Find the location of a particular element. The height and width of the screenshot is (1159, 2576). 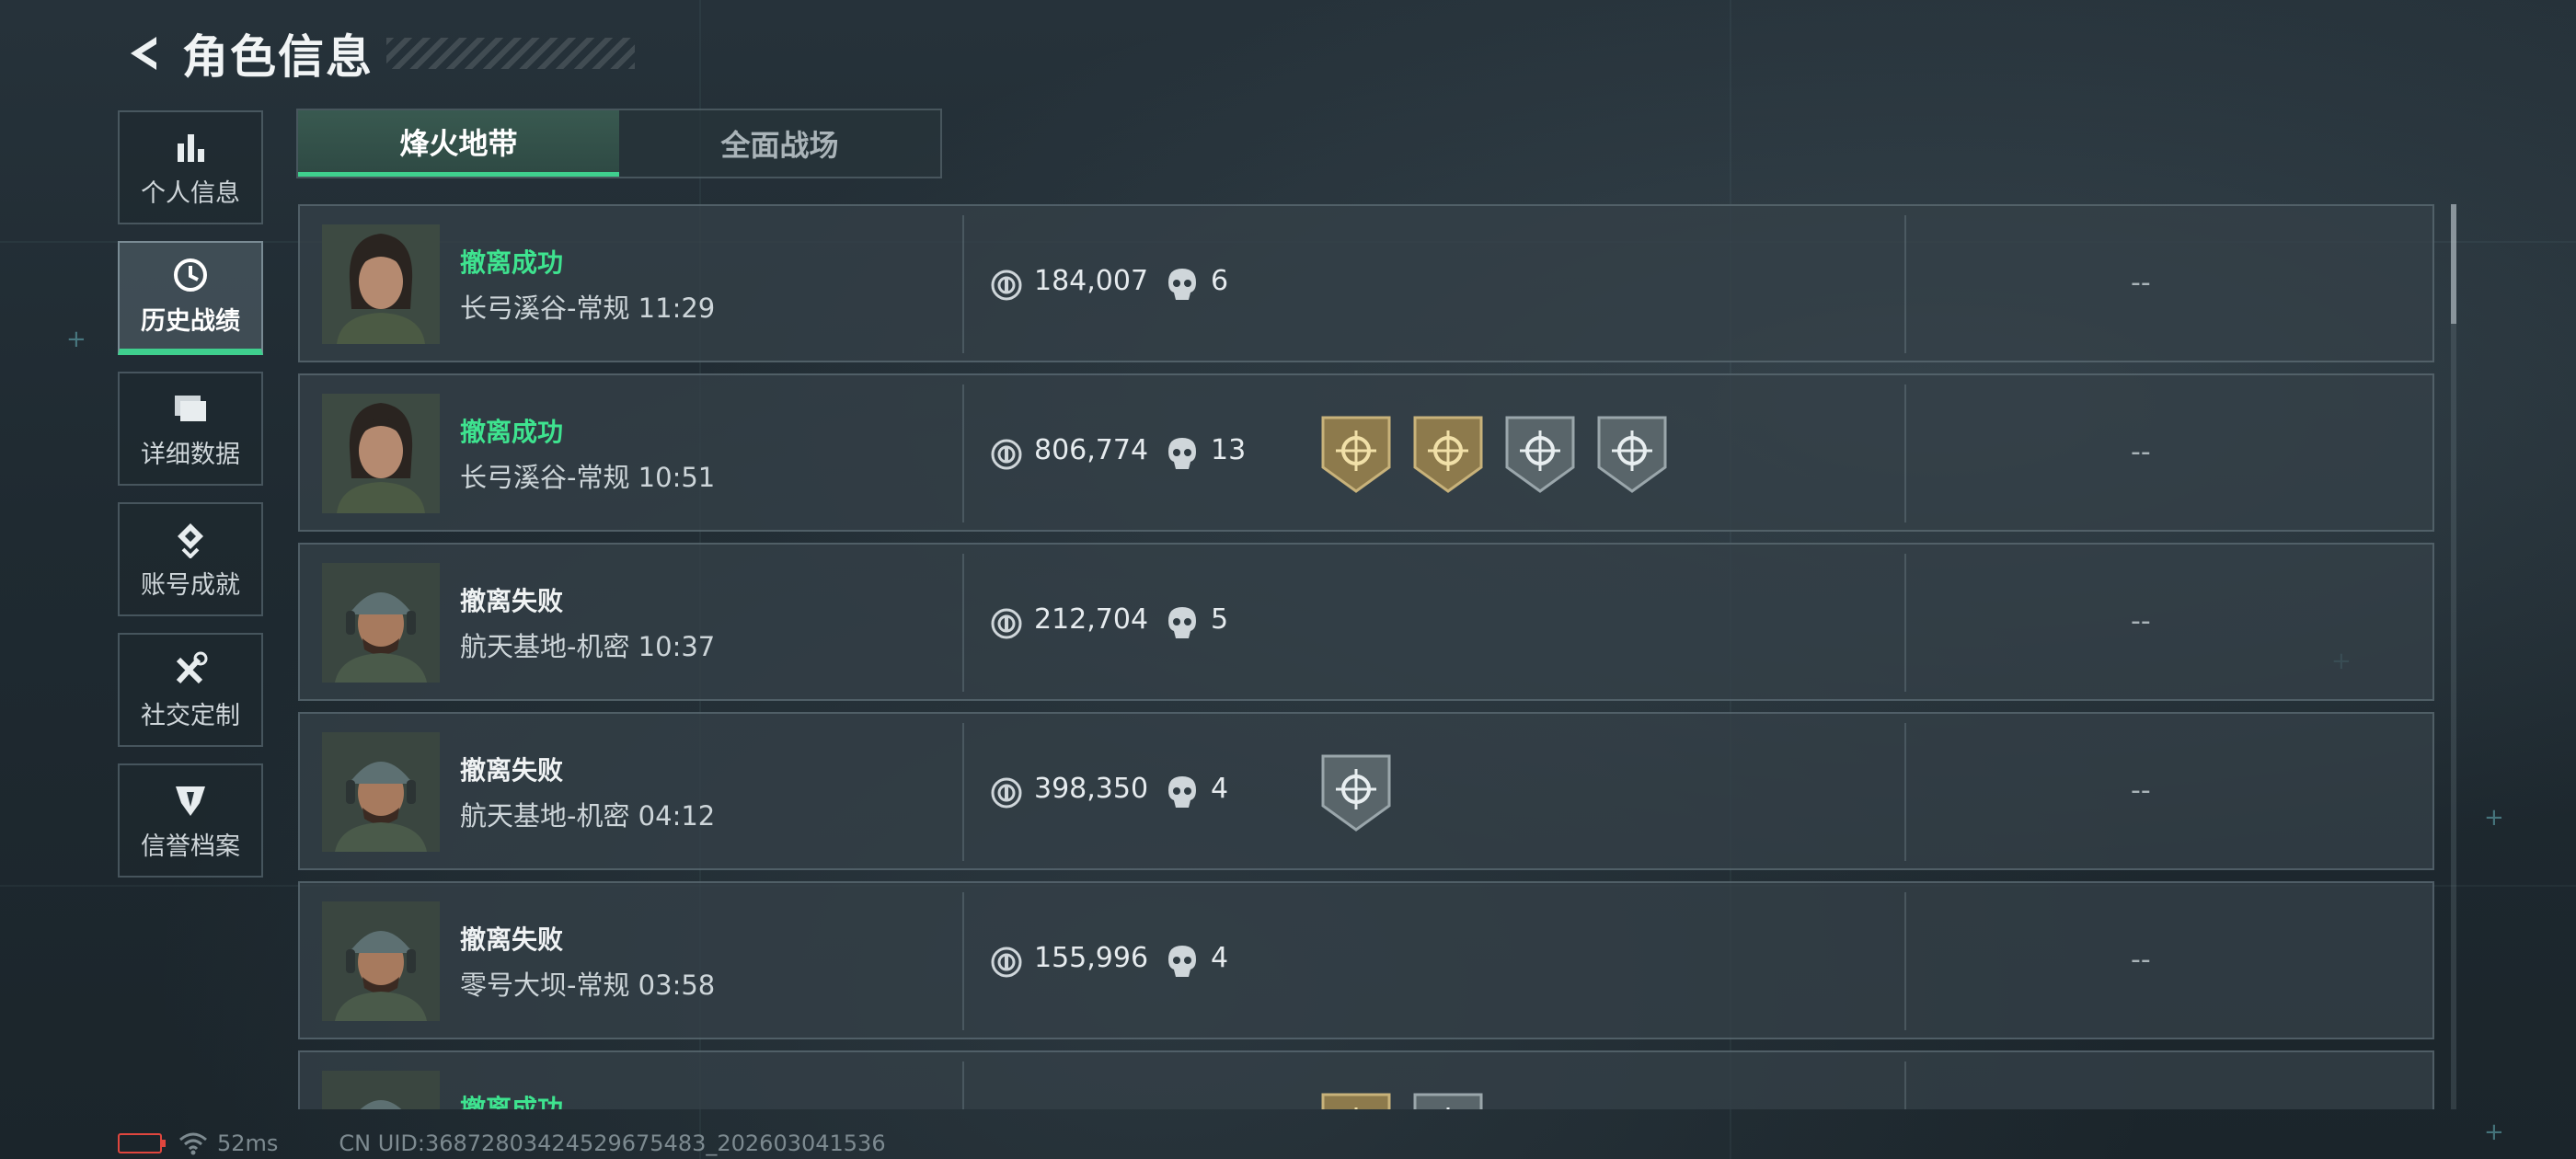

map-and-time: 航天基地-机密 10:37 is located at coordinates (588, 646).